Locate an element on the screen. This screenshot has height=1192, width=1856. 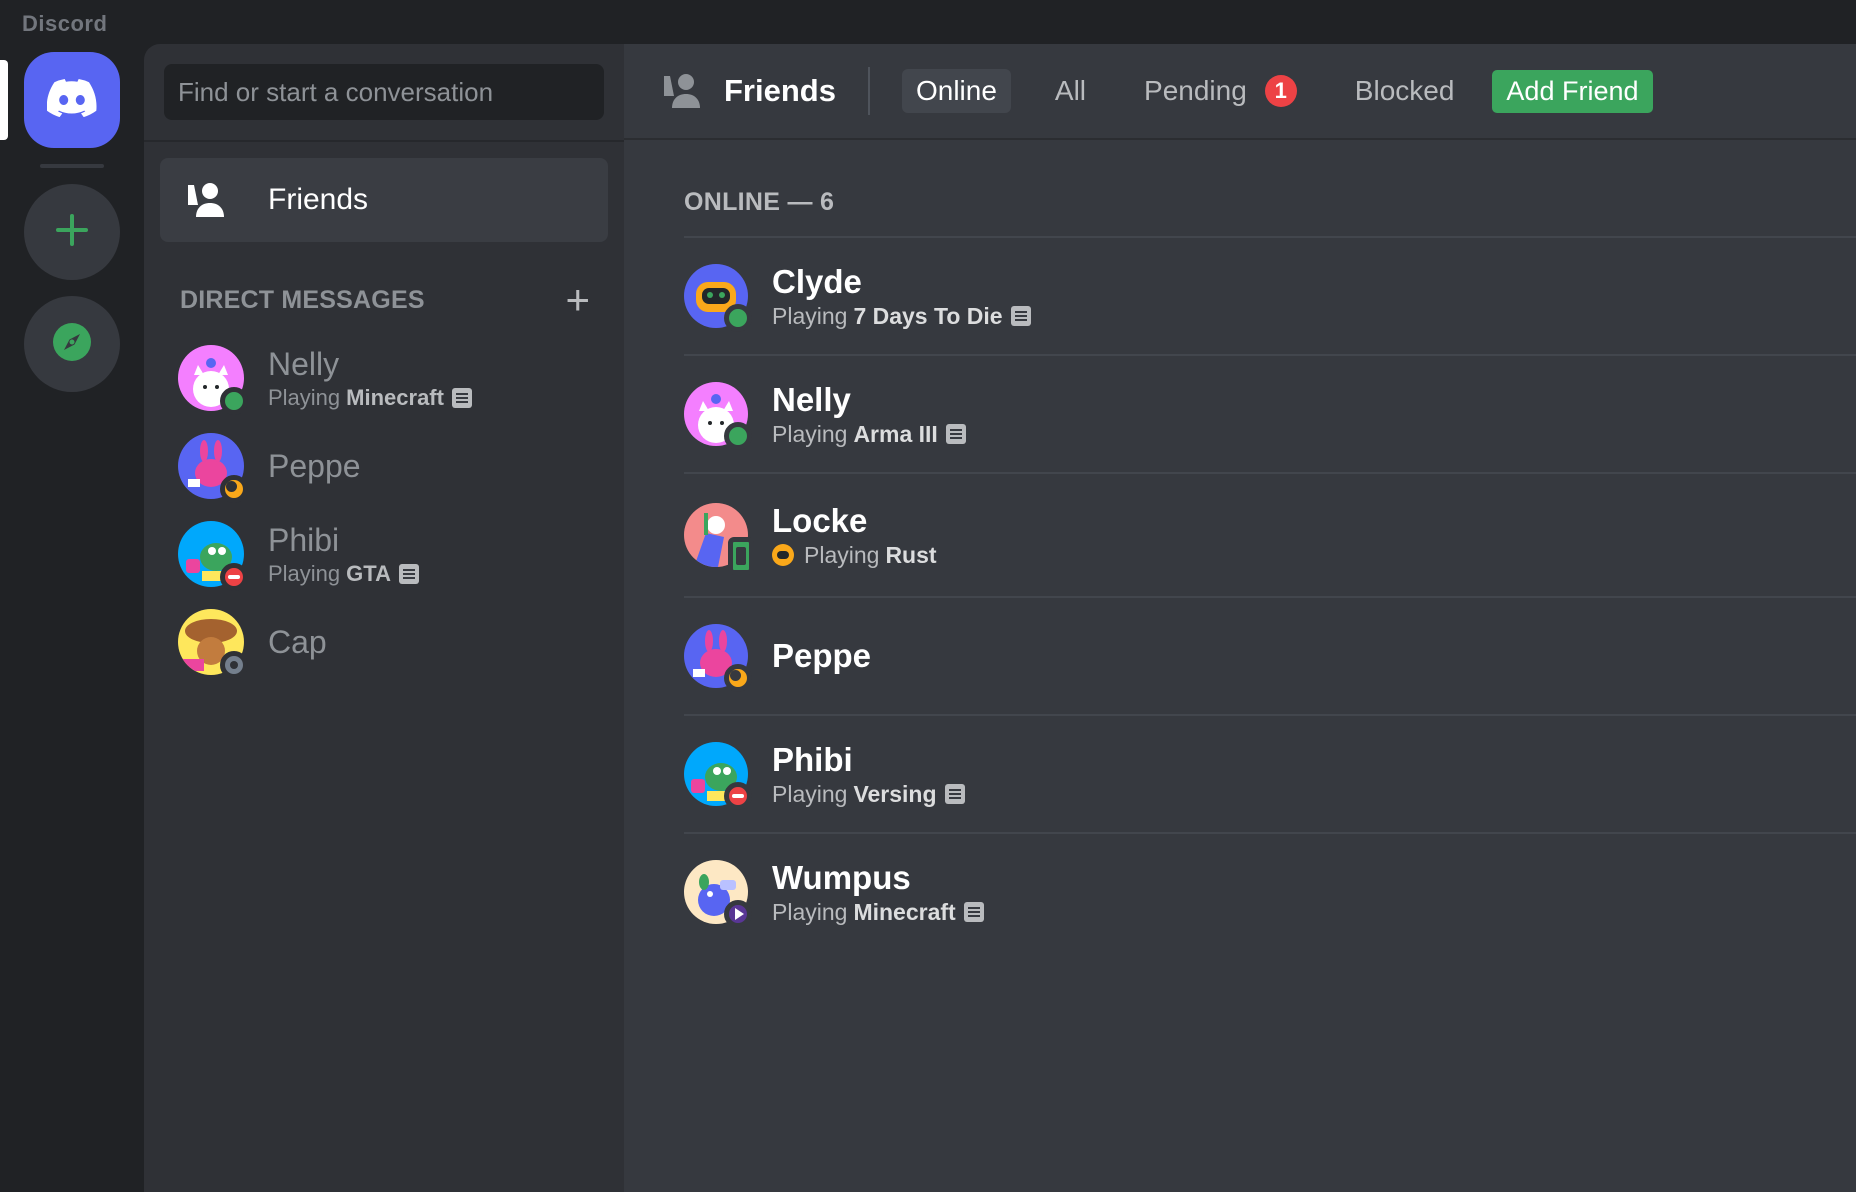
dm-item-cap: Cap is located at coordinates (384, 642).